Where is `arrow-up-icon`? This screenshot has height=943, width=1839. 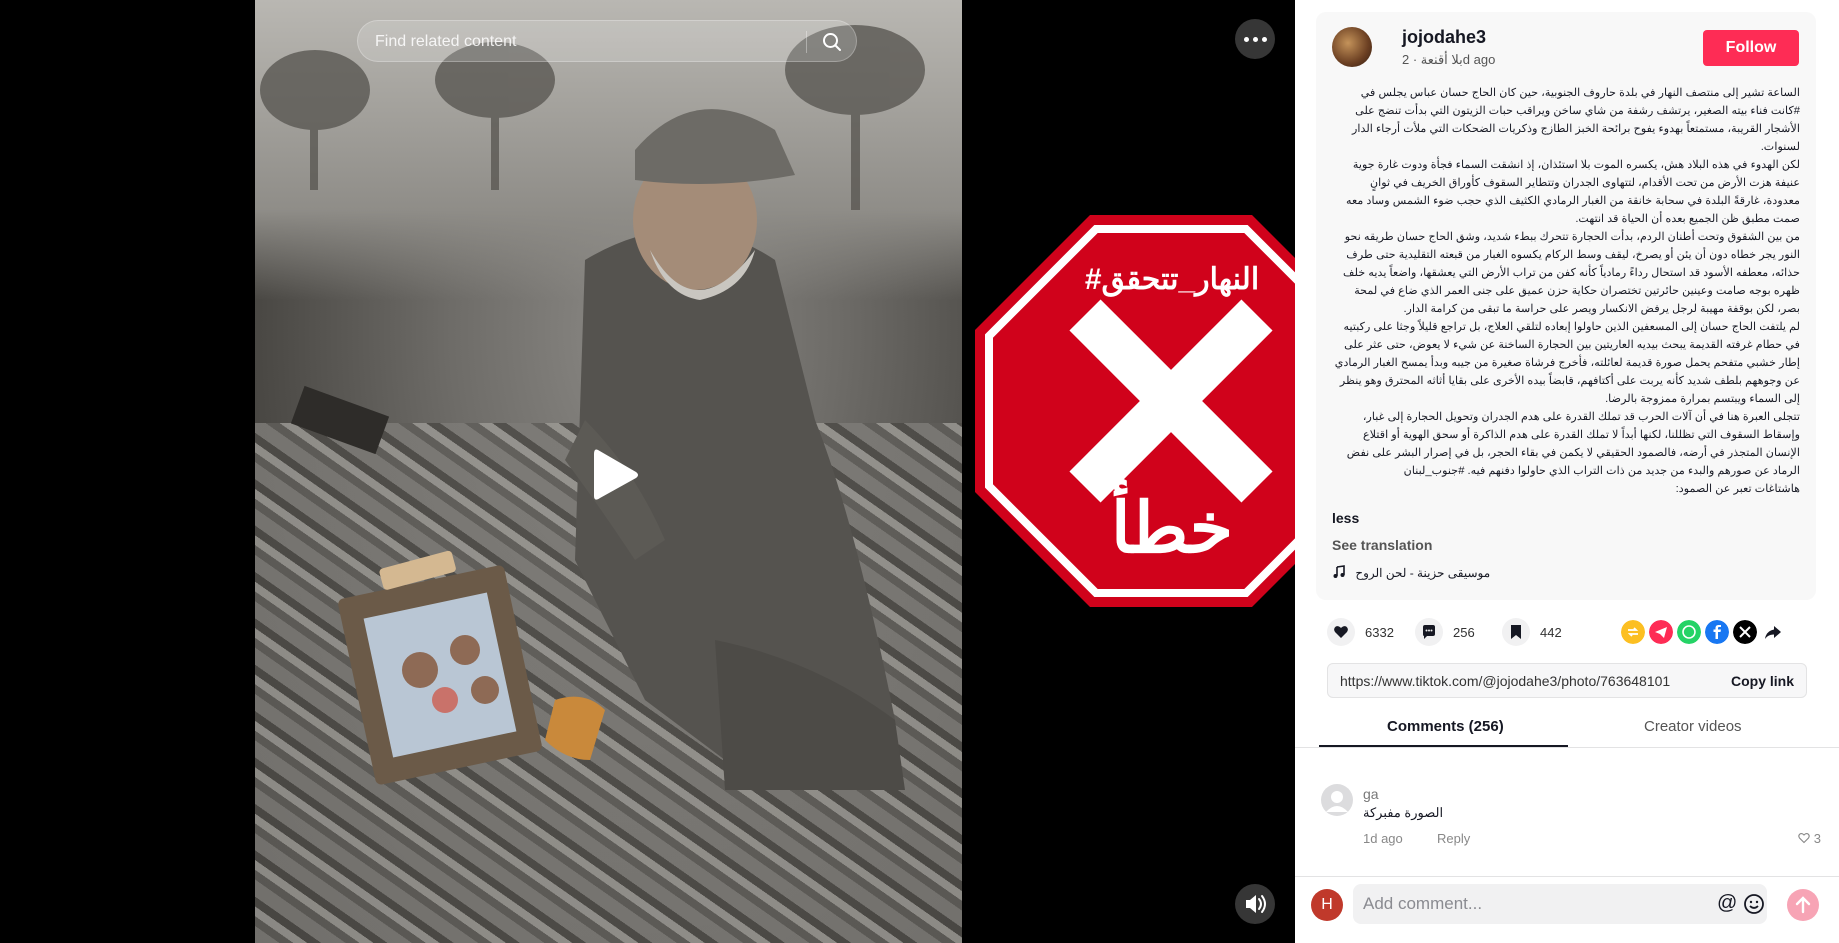
arrow-up-icon is located at coordinates (1803, 905).